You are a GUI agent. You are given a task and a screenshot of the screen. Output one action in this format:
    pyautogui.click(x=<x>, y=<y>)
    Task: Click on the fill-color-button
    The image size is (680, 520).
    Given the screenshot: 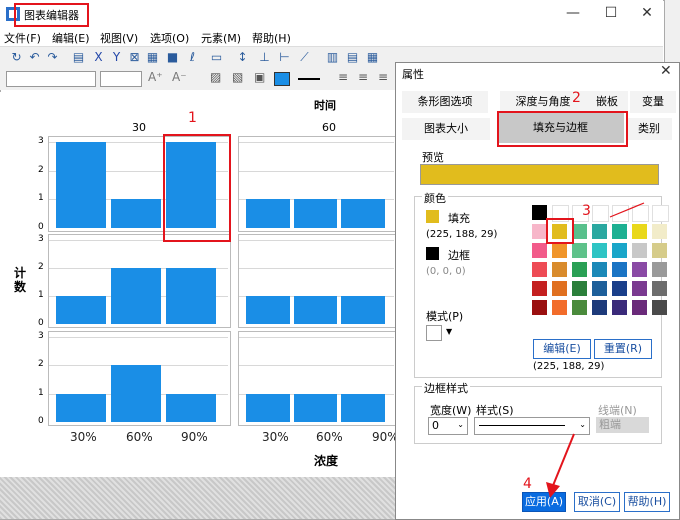 What is the action you would take?
    pyautogui.click(x=282, y=79)
    